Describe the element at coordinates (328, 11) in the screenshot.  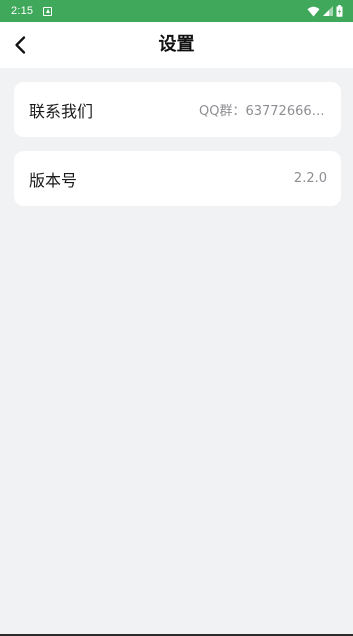
I see `signal-icon` at that location.